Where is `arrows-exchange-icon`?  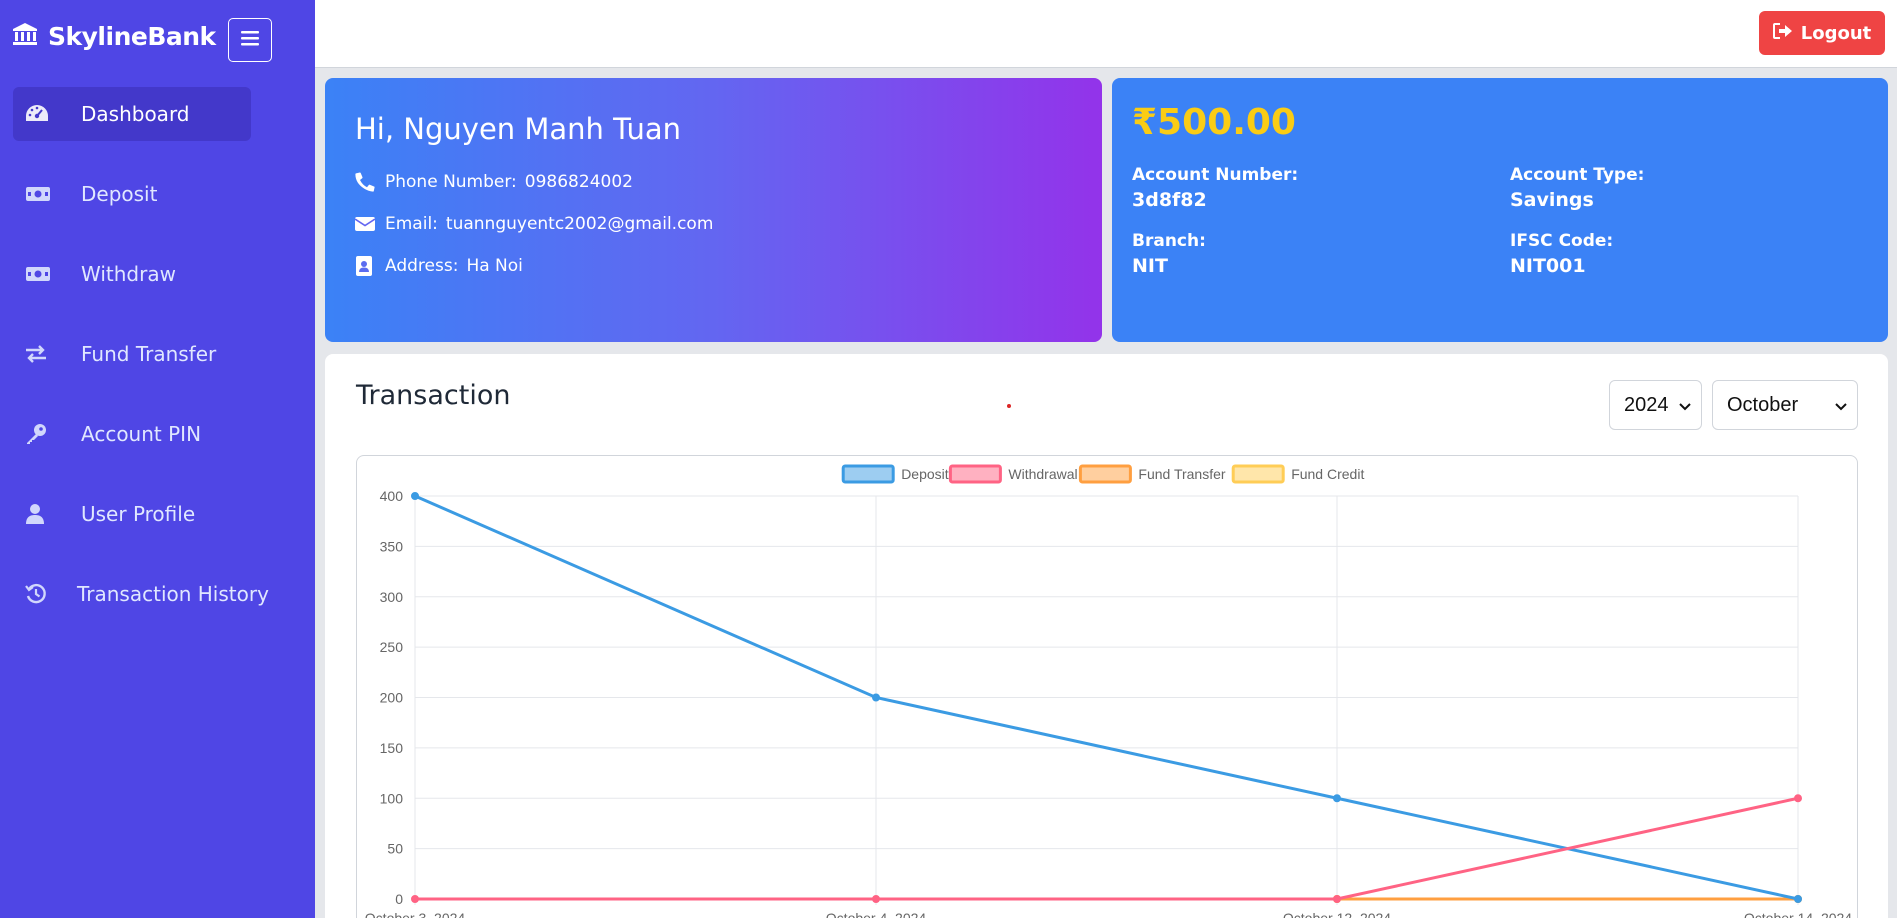 arrows-exchange-icon is located at coordinates (38, 354).